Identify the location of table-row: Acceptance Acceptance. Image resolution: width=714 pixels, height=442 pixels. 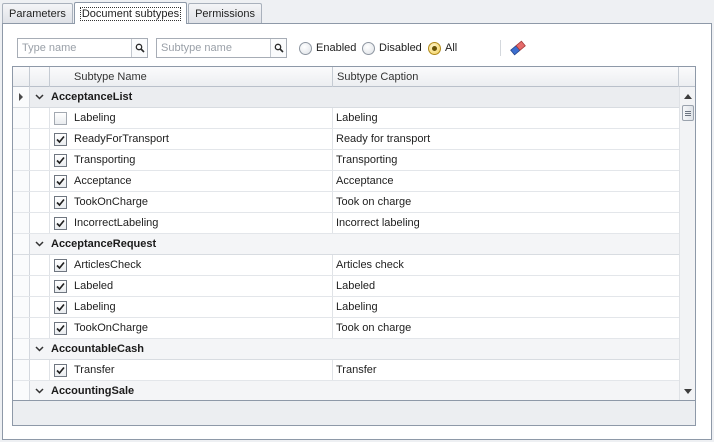
(346, 181).